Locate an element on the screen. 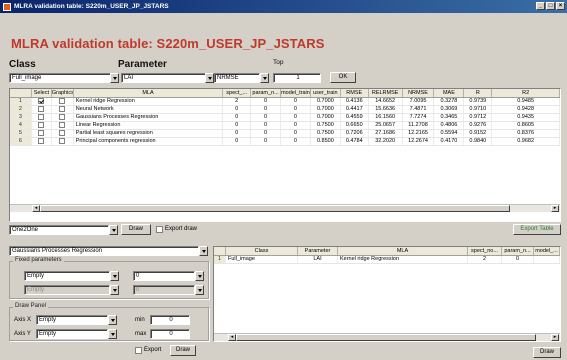 Image resolution: width=567 pixels, height=360 pixels. detail-horizontal-scrollbar: ◂ ▸ is located at coordinates (387, 337).